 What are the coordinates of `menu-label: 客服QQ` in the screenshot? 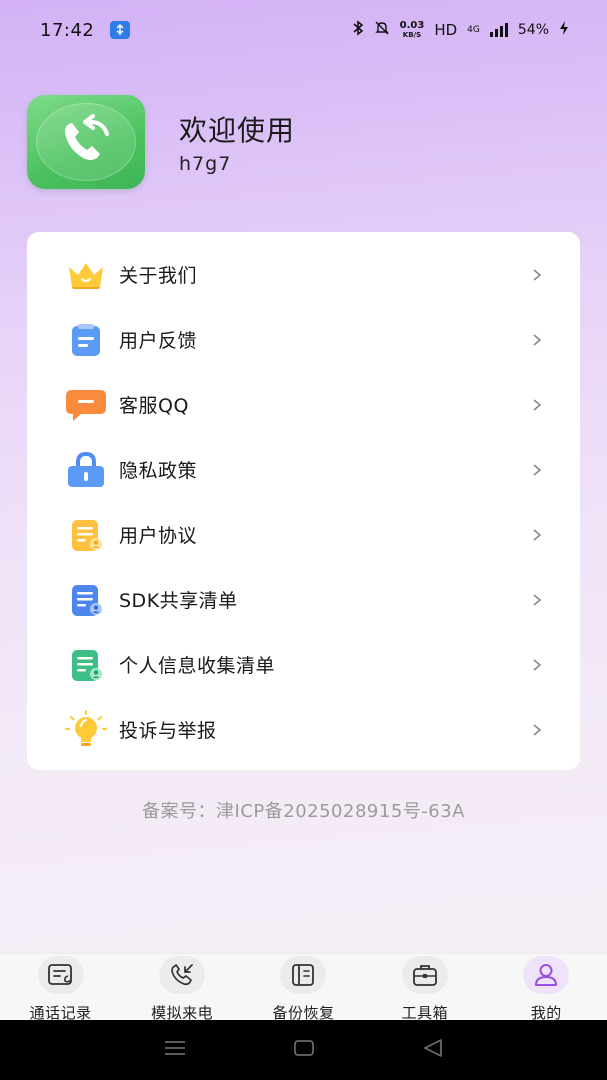 It's located at (154, 406).